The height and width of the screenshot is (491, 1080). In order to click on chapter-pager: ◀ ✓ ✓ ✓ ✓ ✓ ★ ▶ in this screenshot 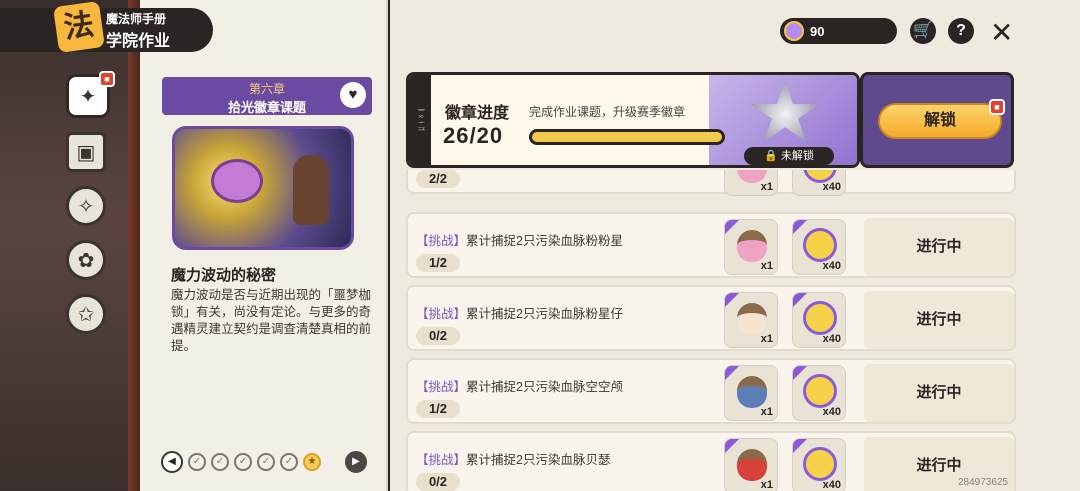, I will do `click(267, 462)`.